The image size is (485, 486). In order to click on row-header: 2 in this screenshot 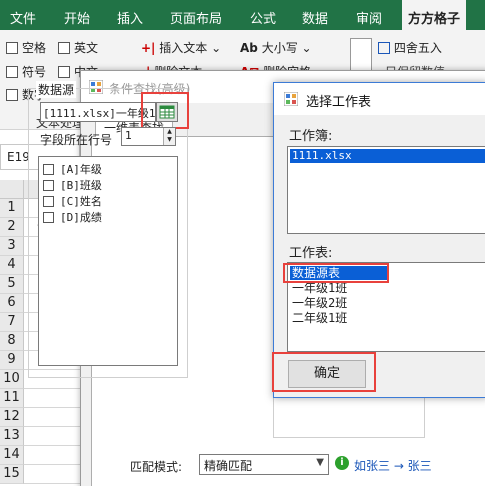, I will do `click(12, 227)`.